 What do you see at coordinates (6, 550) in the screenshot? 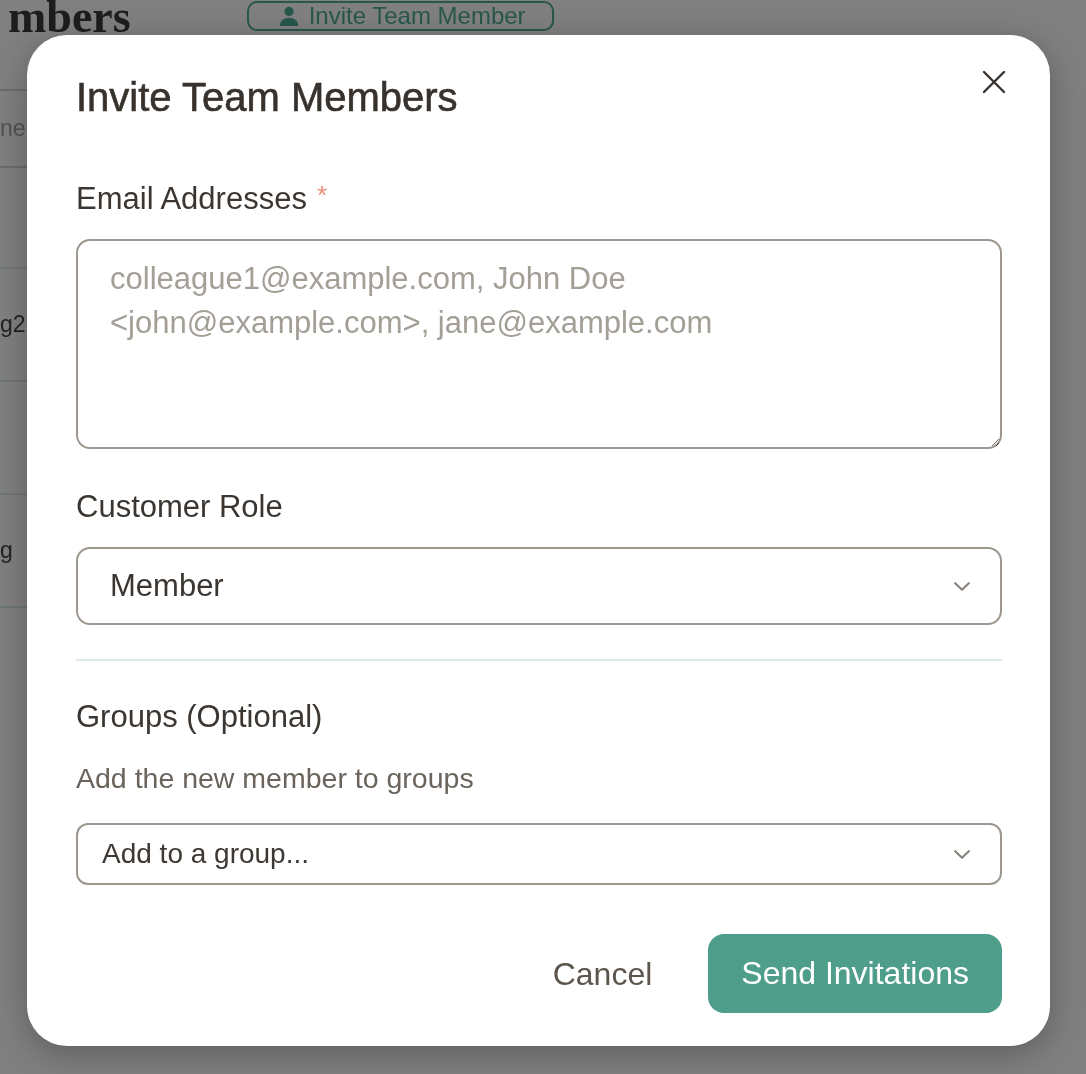
I see `table-cell: g` at bounding box center [6, 550].